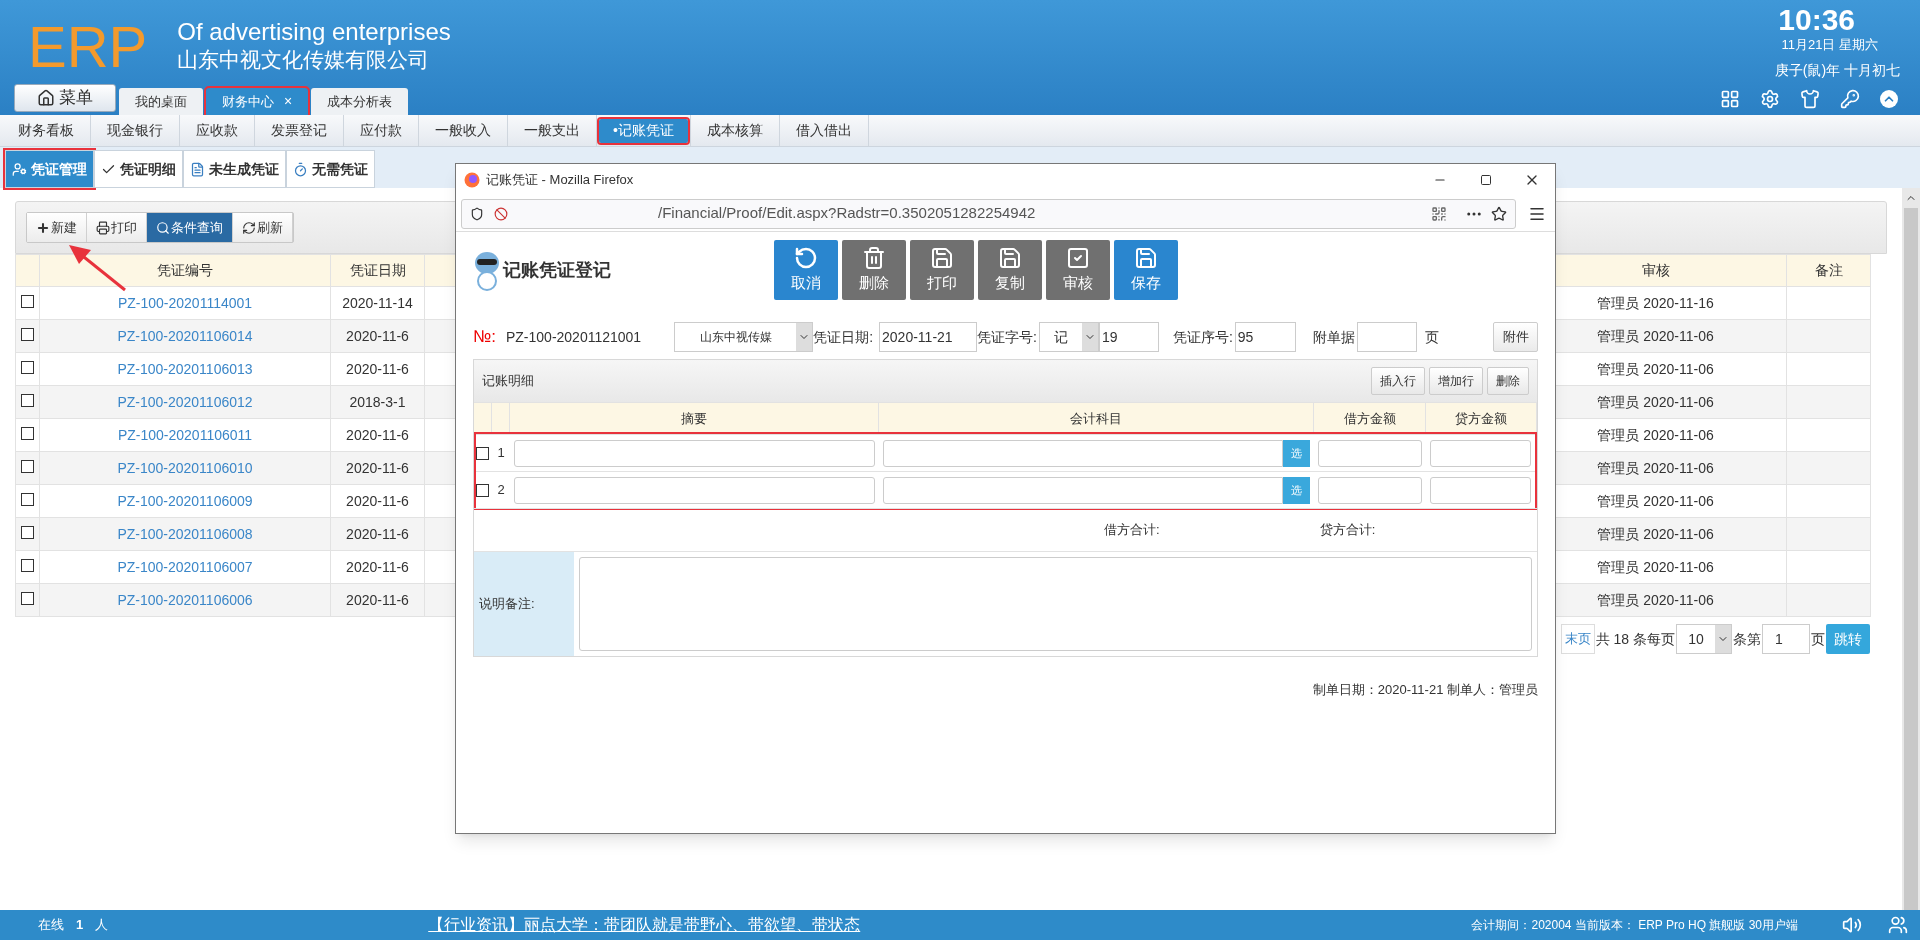 This screenshot has width=1920, height=940. I want to click on tab: 财务中心 ×, so click(257, 101).